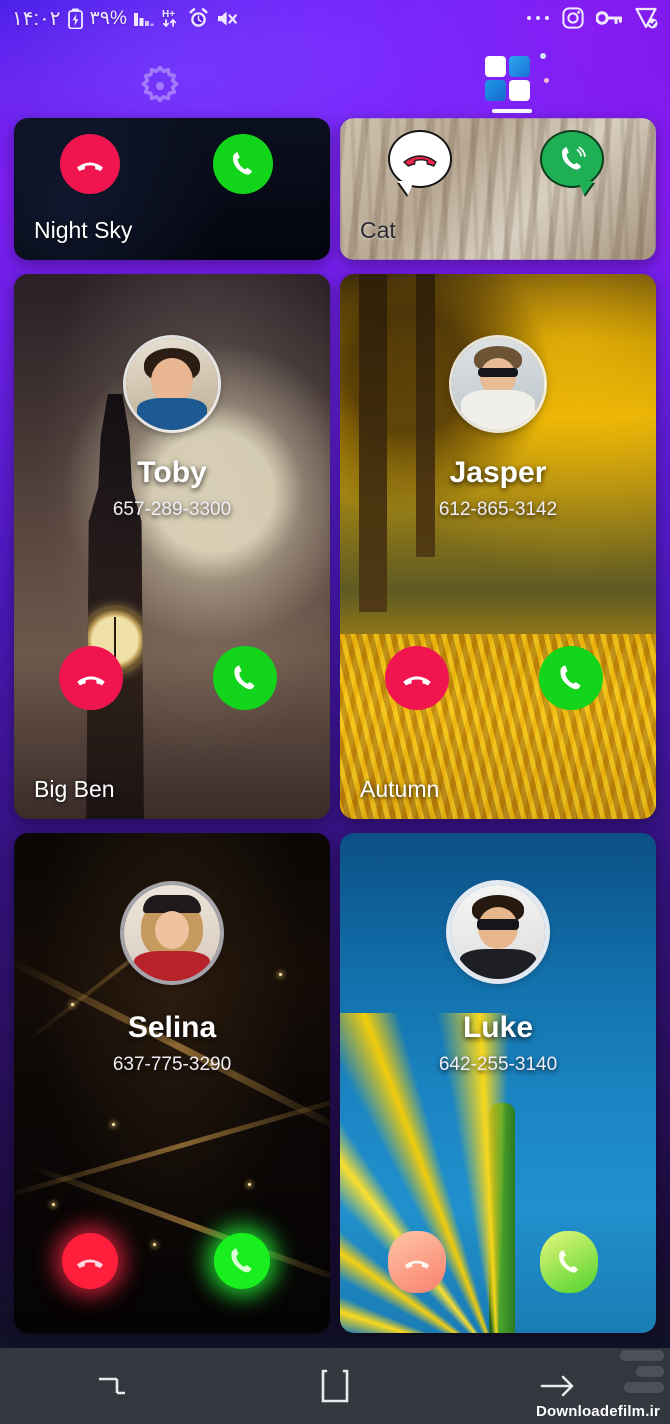 This screenshot has width=670, height=1424. What do you see at coordinates (172, 1027) in the screenshot?
I see `contact-name: Selina` at bounding box center [172, 1027].